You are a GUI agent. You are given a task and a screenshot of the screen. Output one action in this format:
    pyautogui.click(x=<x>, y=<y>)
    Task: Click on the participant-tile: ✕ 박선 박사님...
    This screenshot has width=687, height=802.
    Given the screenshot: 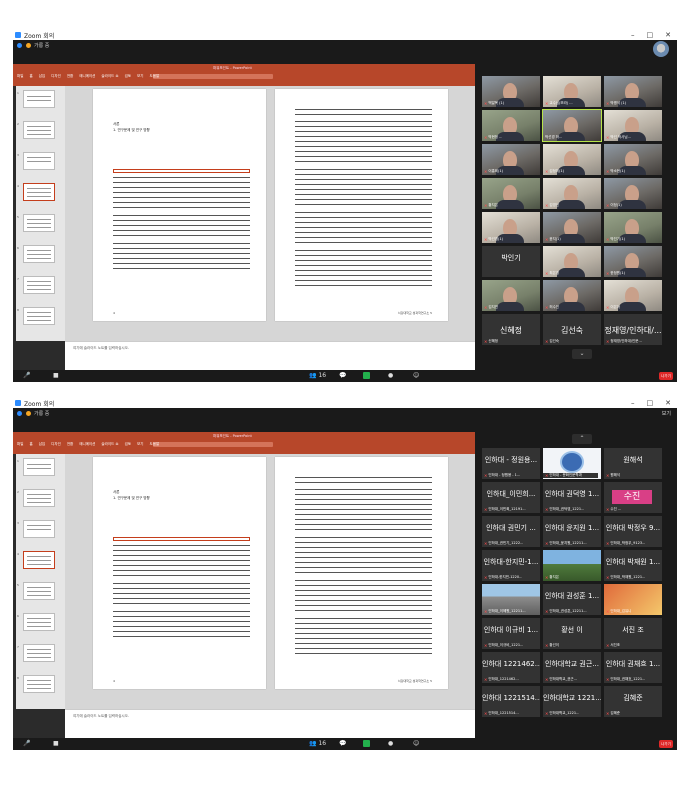 What is the action you would take?
    pyautogui.click(x=633, y=125)
    